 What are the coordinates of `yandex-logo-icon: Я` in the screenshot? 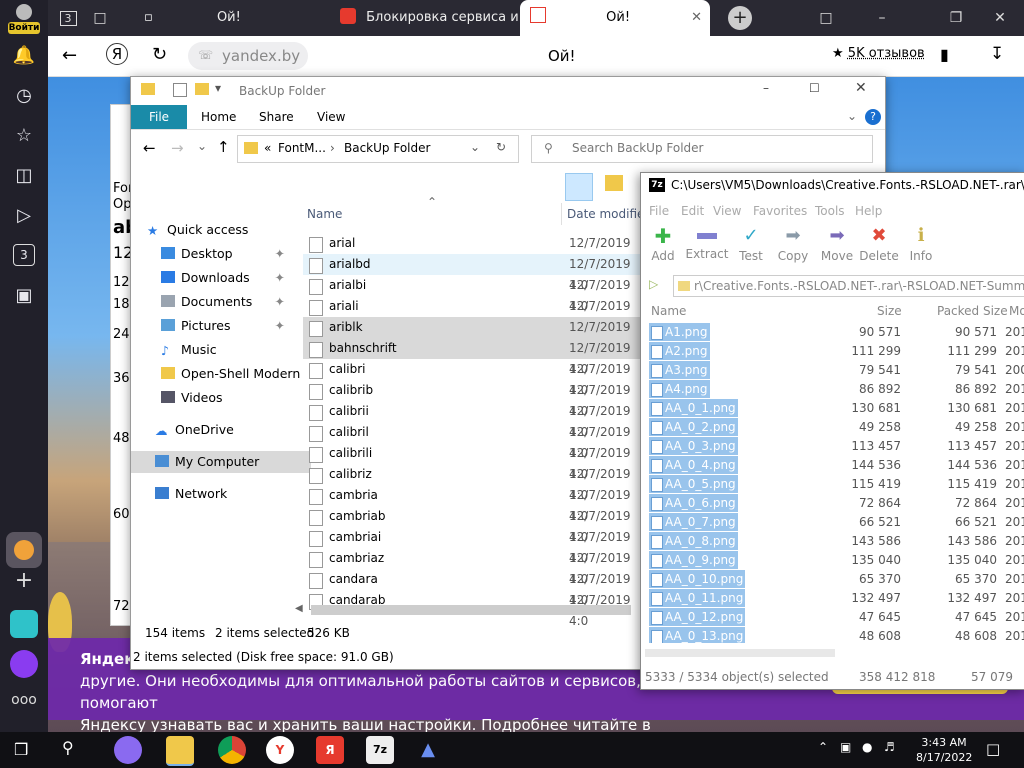 It's located at (117, 54).